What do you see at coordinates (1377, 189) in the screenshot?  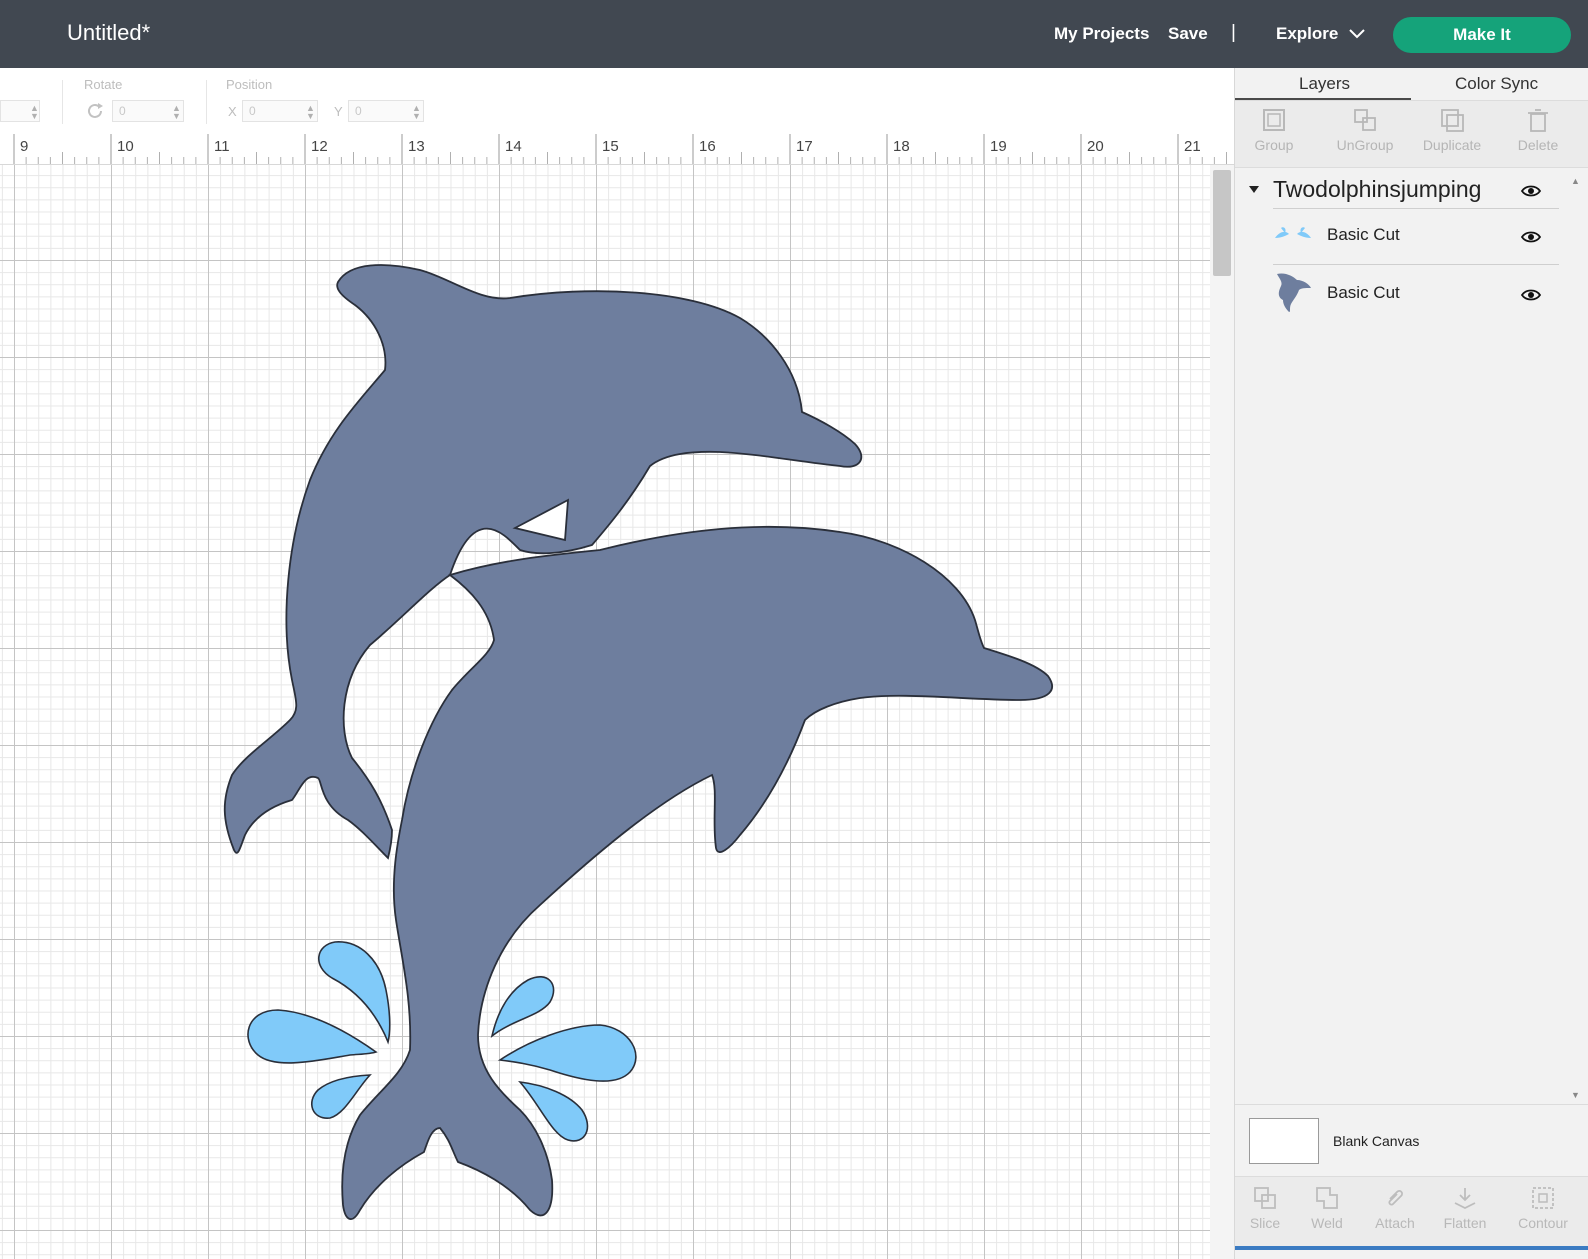 I see `group-name: Twodolphinsjumping` at bounding box center [1377, 189].